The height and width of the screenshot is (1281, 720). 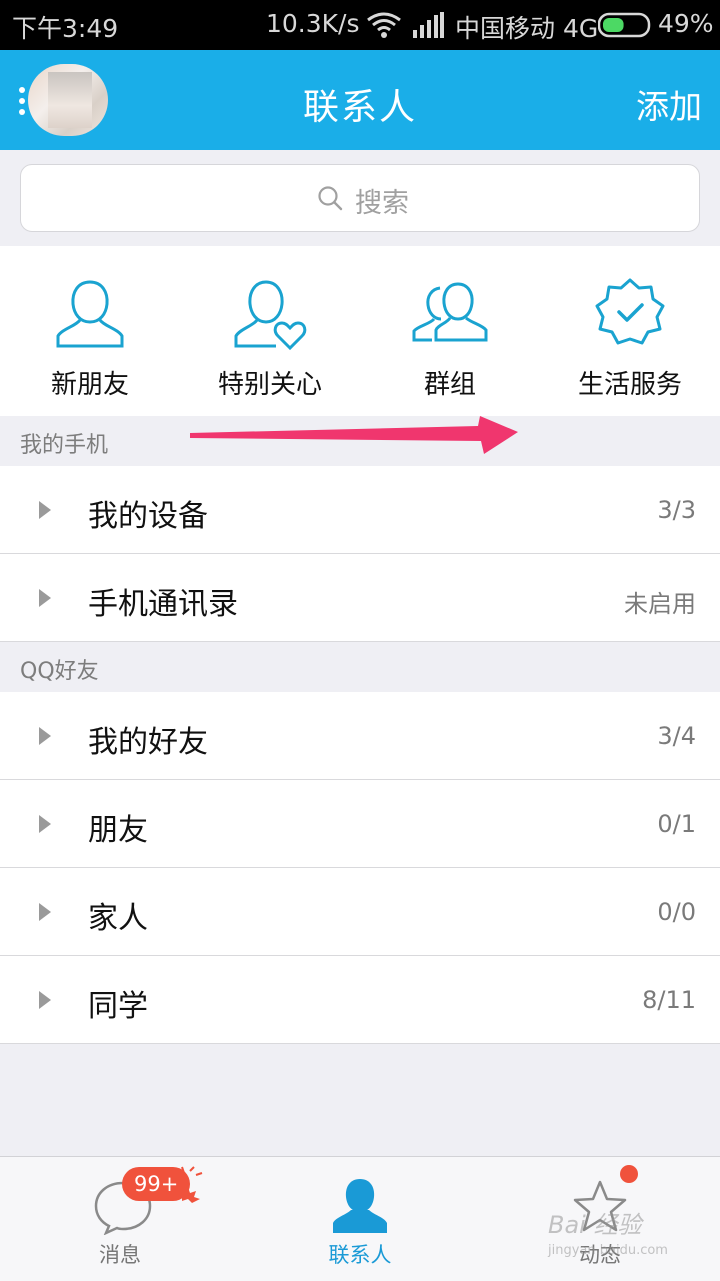 I want to click on group-row-family: 家人 0/0, so click(x=360, y=912).